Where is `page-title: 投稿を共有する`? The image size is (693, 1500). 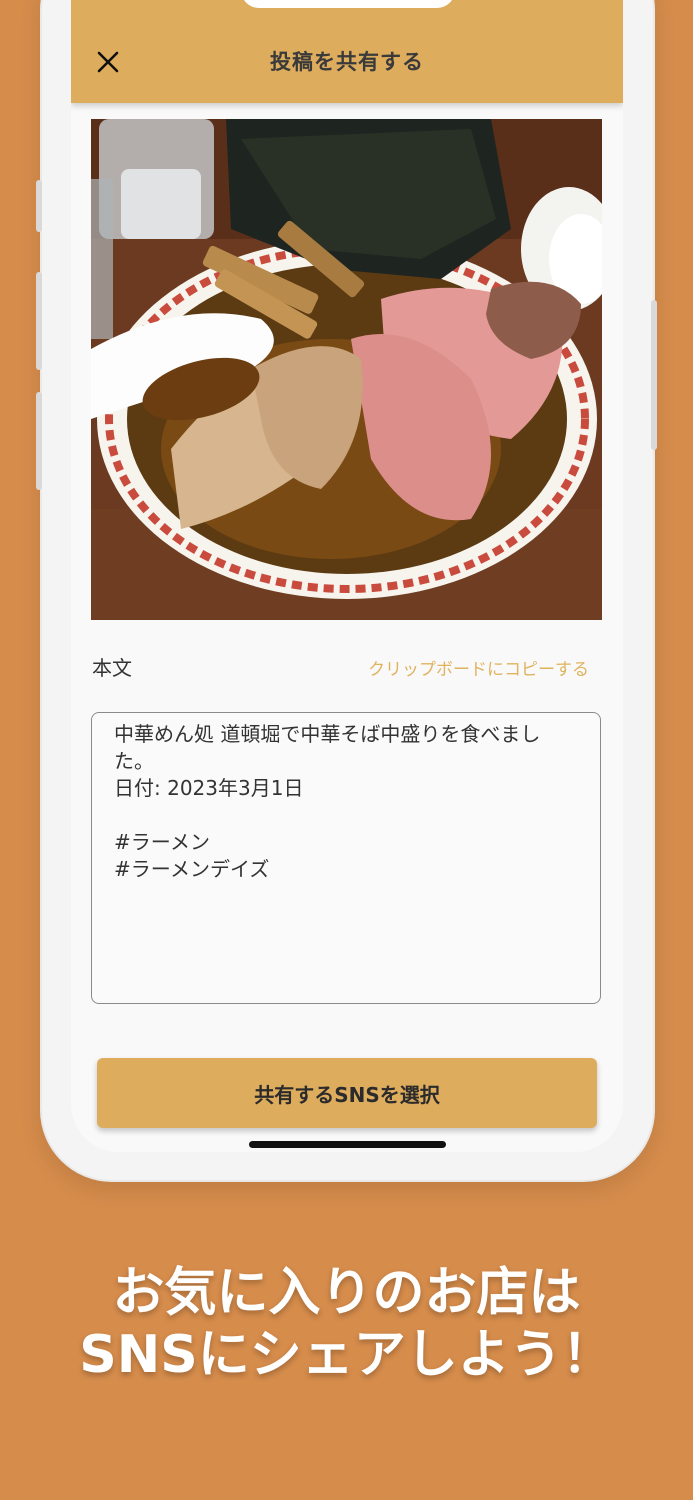 page-title: 投稿を共有する is located at coordinates (347, 62).